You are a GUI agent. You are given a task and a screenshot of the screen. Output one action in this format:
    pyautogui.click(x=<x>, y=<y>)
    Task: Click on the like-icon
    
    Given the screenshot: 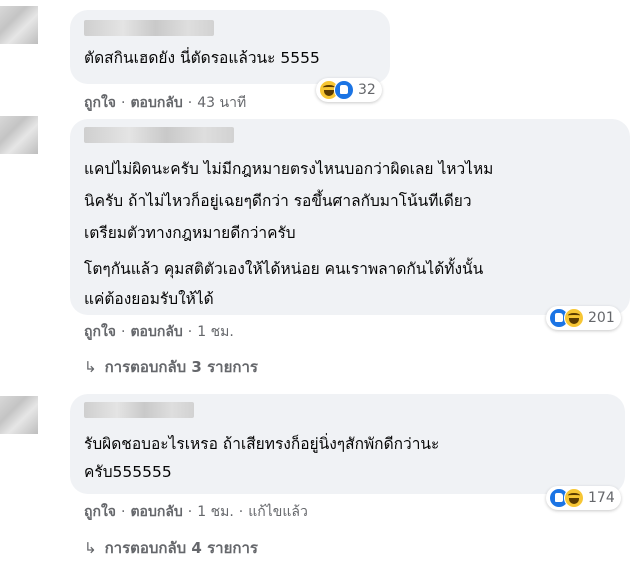 What is the action you would take?
    pyautogui.click(x=344, y=90)
    